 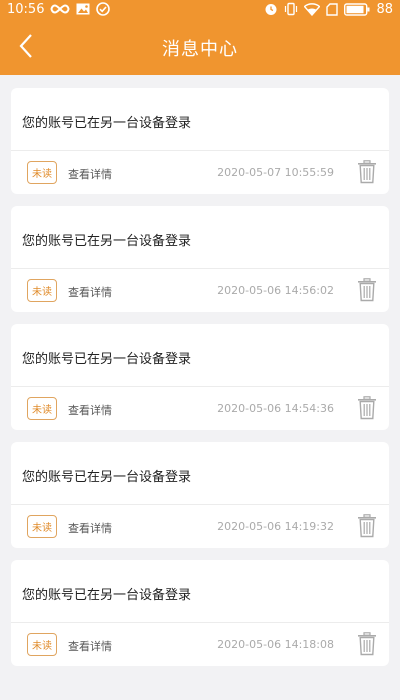 What do you see at coordinates (275, 172) in the screenshot?
I see `message-time: 2020-05-07 10:55:59` at bounding box center [275, 172].